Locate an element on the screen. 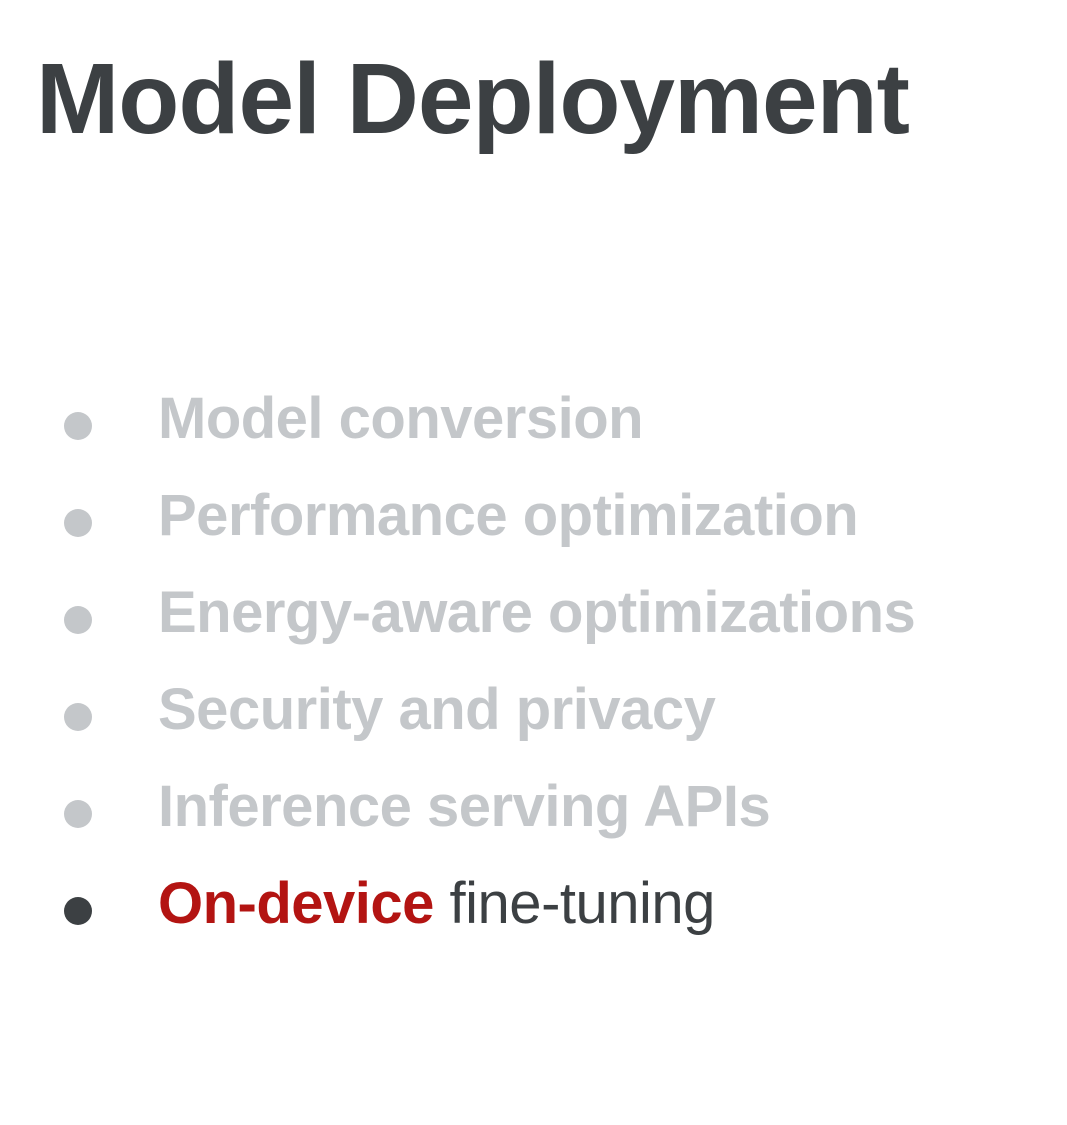 The width and height of the screenshot is (1067, 1125). bullet-item-security-and-privacy: Security and privacy is located at coordinates (489, 709).